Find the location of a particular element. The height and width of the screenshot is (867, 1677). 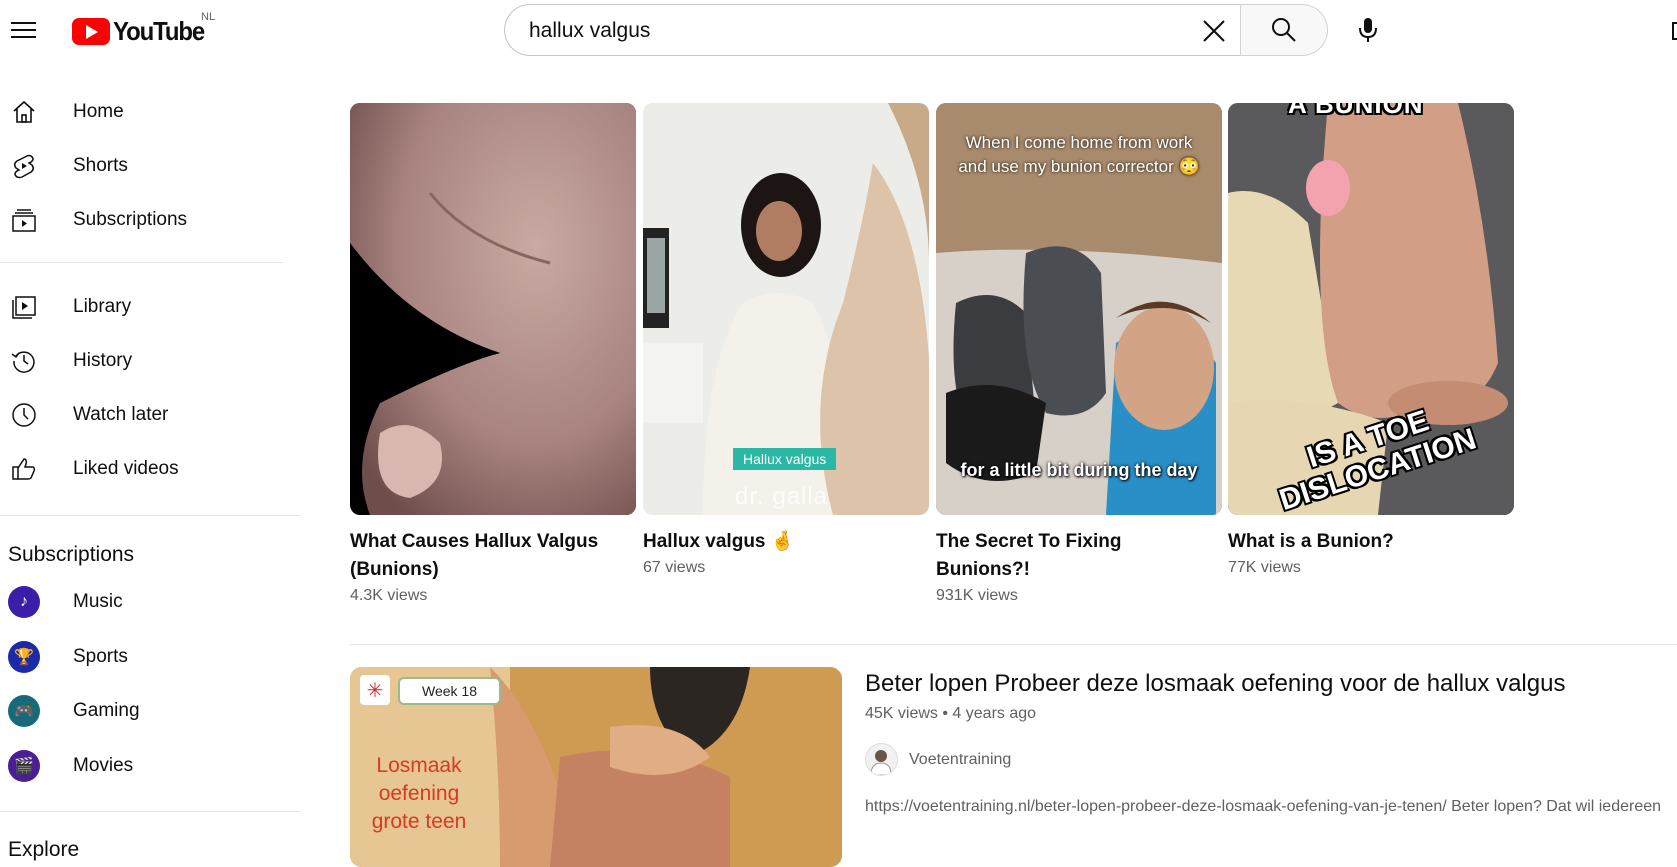

thumbs-up-icon is located at coordinates (24, 469).